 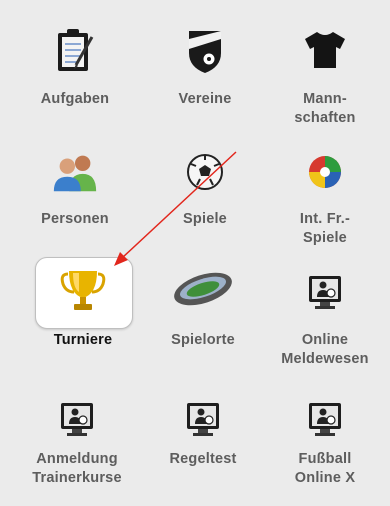 I want to click on jersey-icon, so click(x=325, y=50).